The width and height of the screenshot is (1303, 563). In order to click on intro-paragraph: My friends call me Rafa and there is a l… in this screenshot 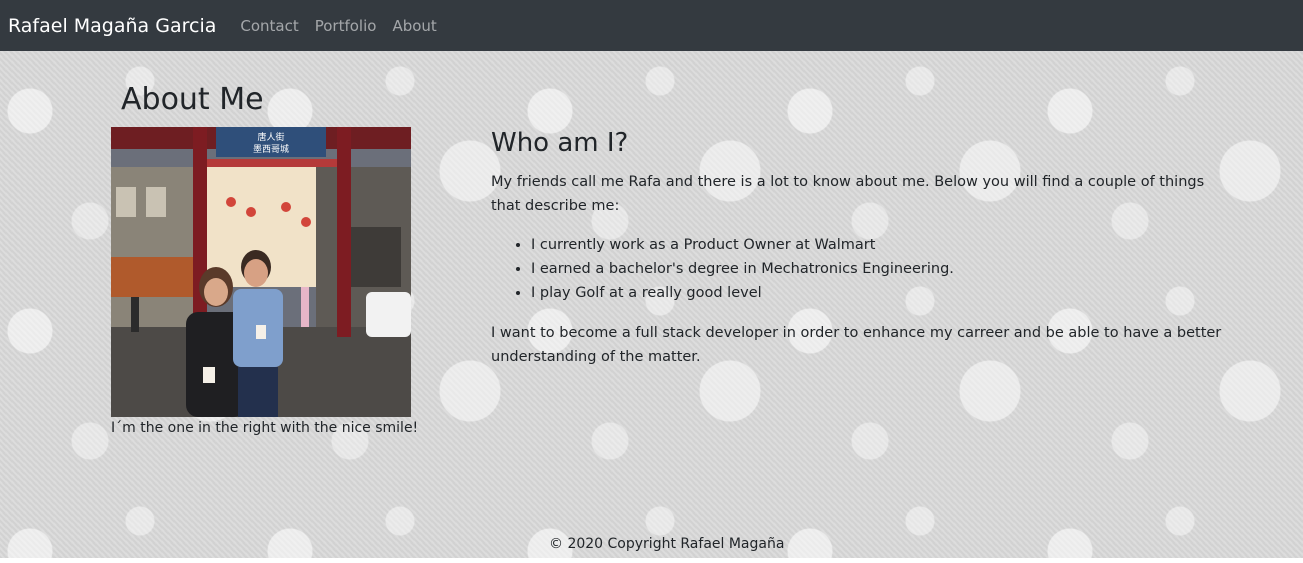, I will do `click(848, 194)`.